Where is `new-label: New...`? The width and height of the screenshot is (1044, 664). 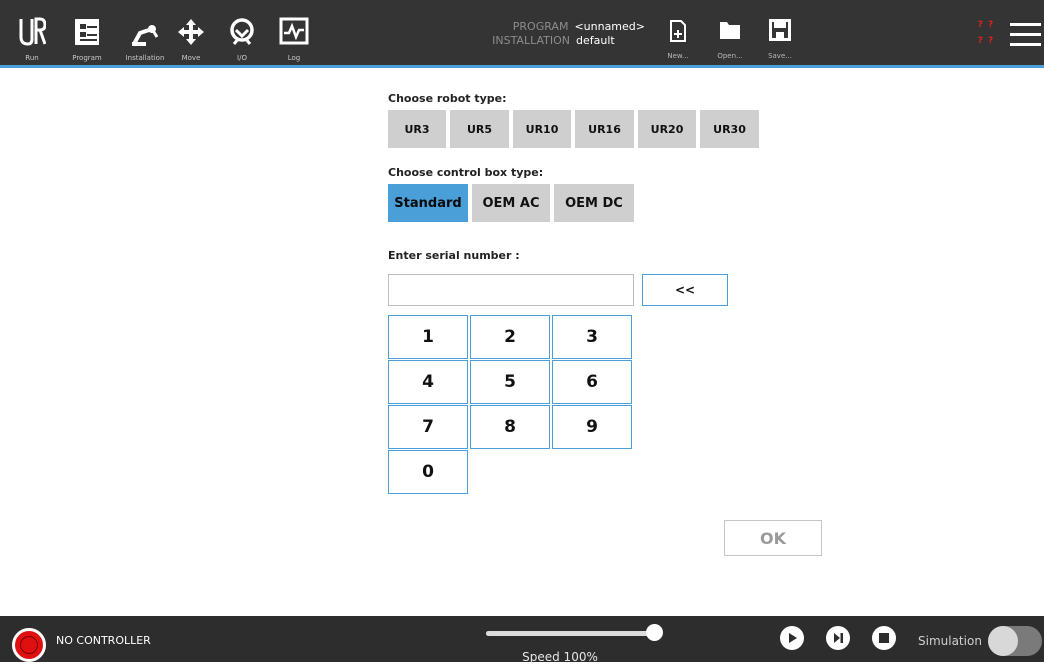
new-label: New... is located at coordinates (678, 56).